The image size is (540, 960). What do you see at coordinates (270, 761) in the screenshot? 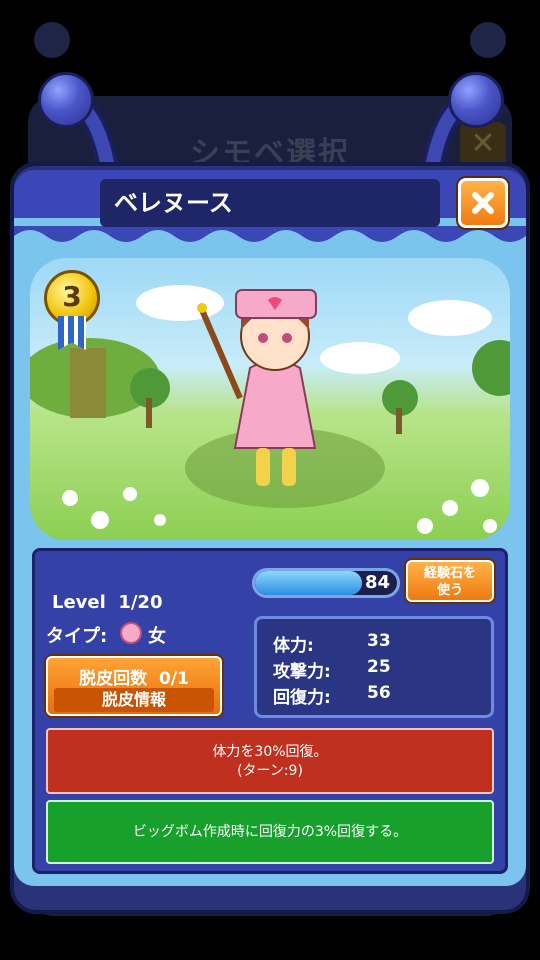
I see `active-skill-box: 体力を30%回復。 (ターン:9)` at bounding box center [270, 761].